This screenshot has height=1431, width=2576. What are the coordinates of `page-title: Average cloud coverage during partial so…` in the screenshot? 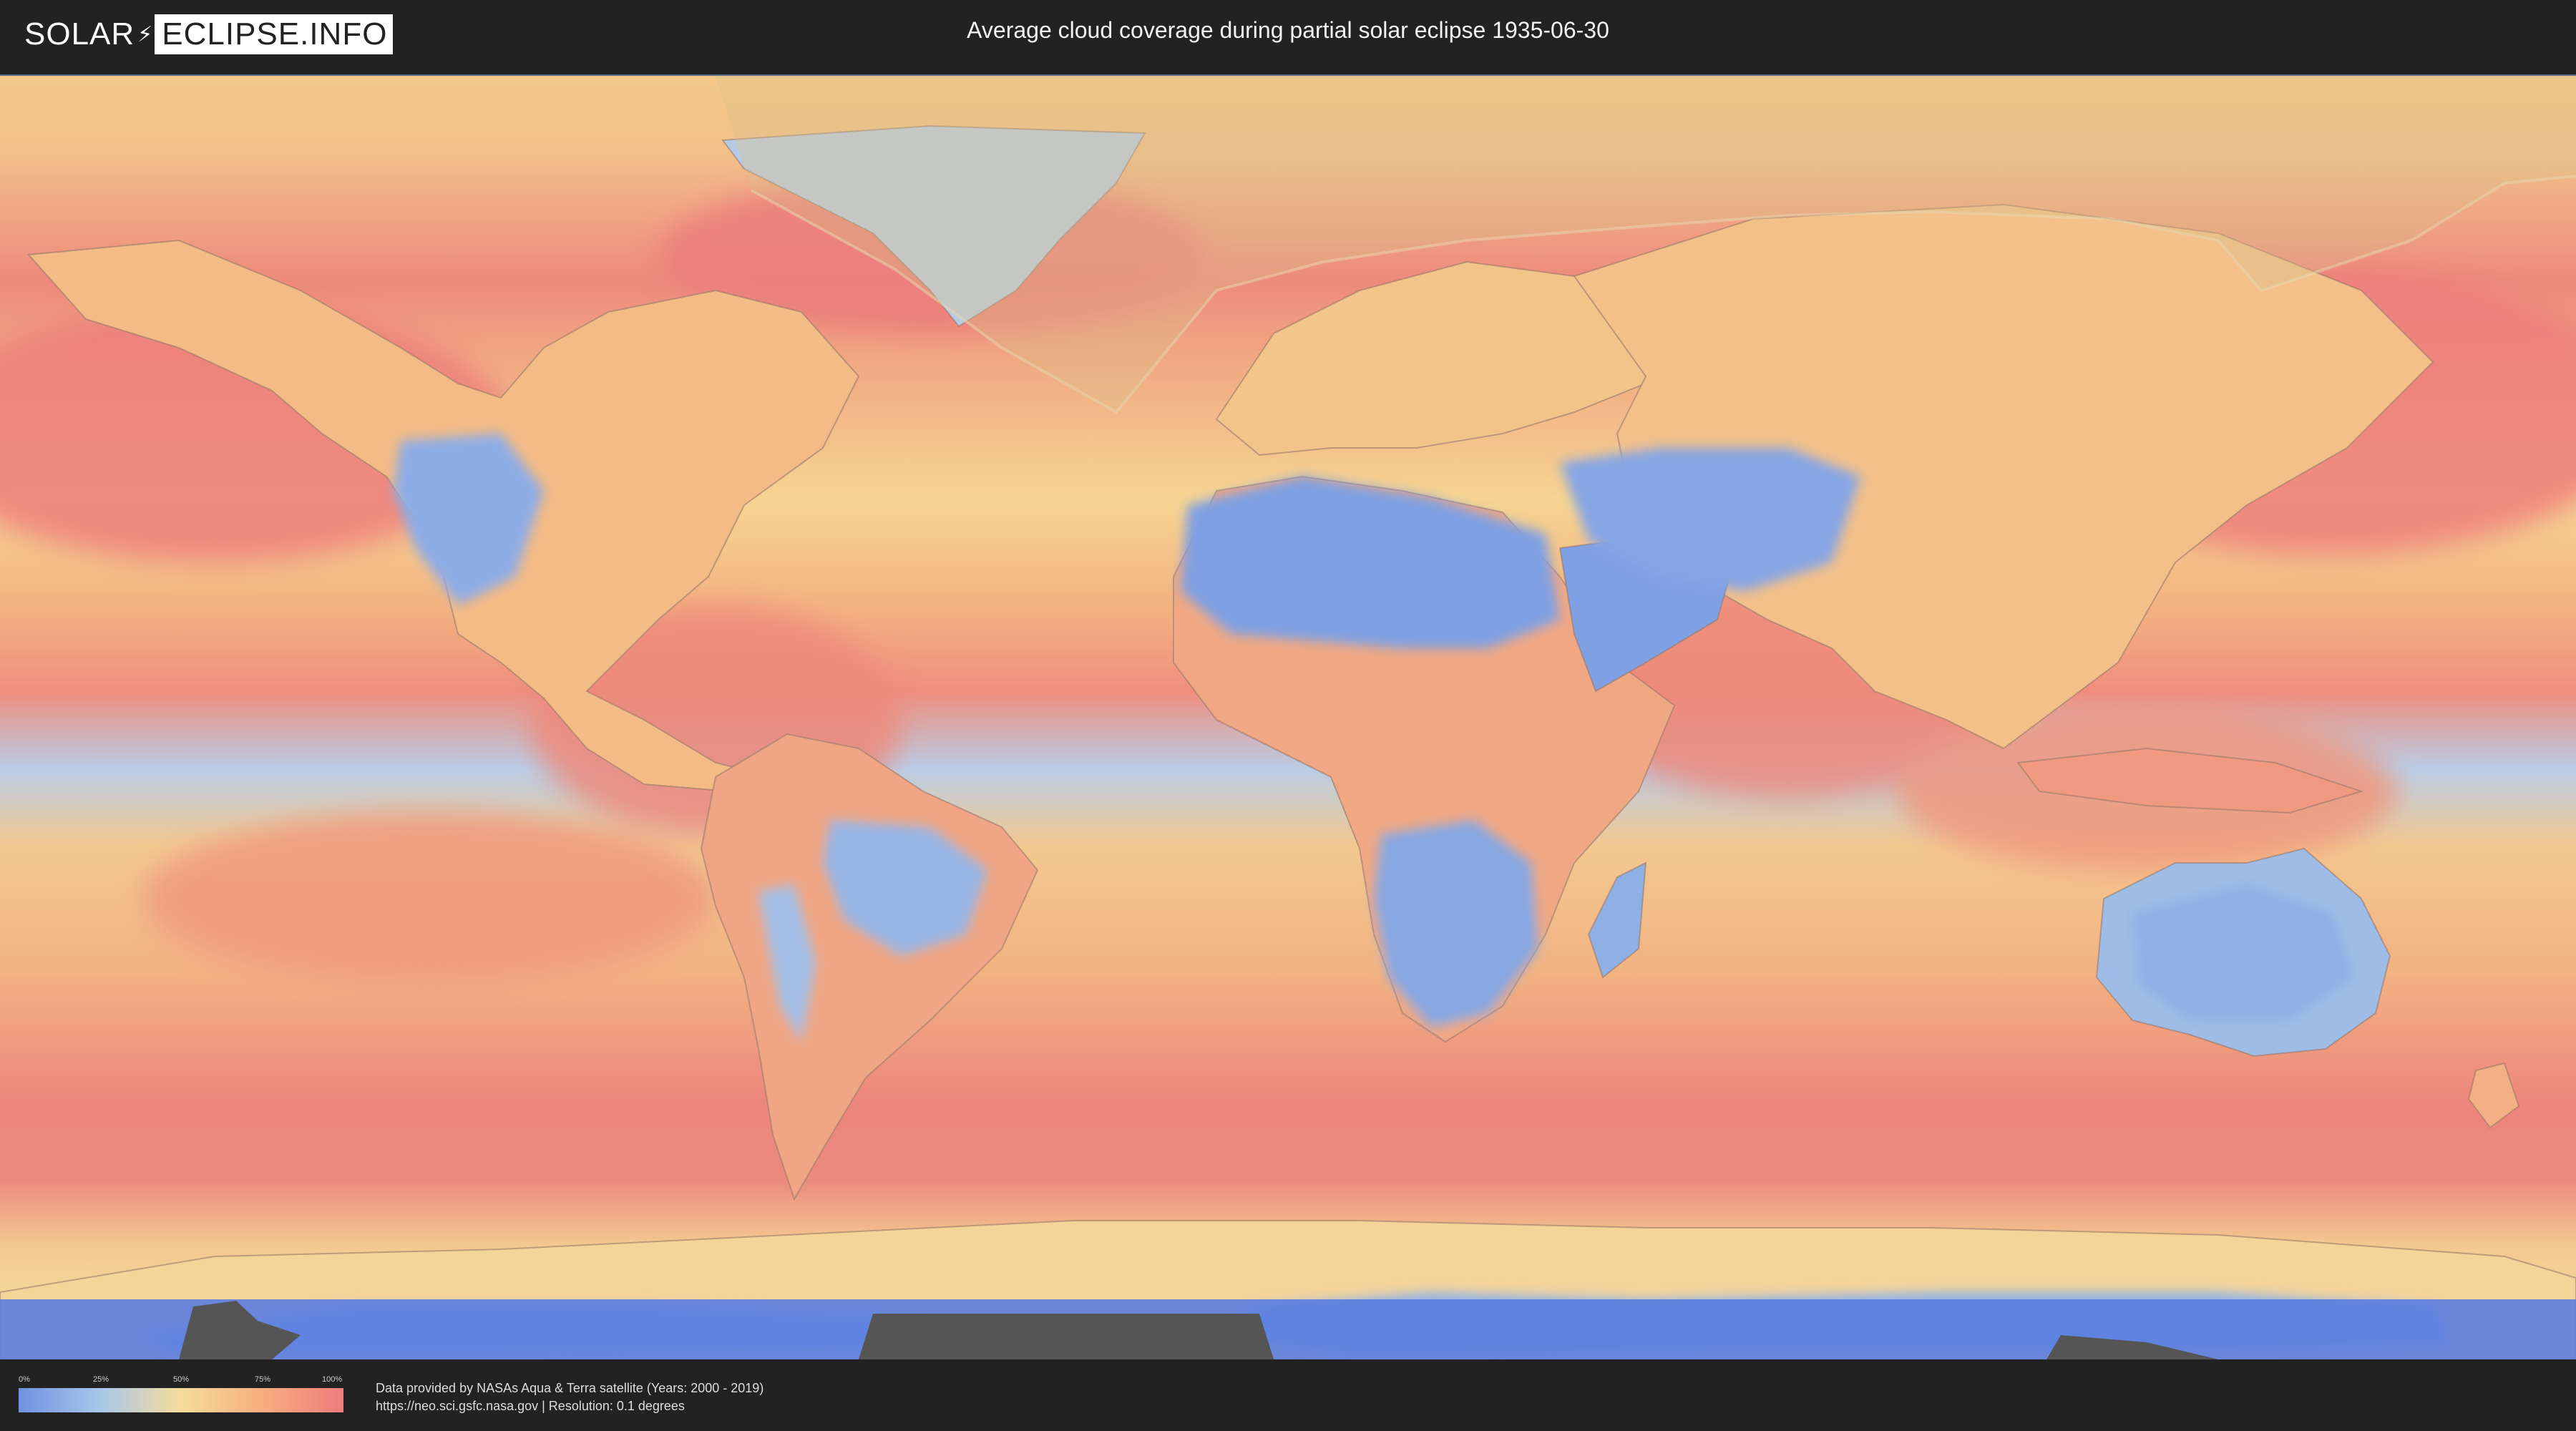 It's located at (1288, 30).